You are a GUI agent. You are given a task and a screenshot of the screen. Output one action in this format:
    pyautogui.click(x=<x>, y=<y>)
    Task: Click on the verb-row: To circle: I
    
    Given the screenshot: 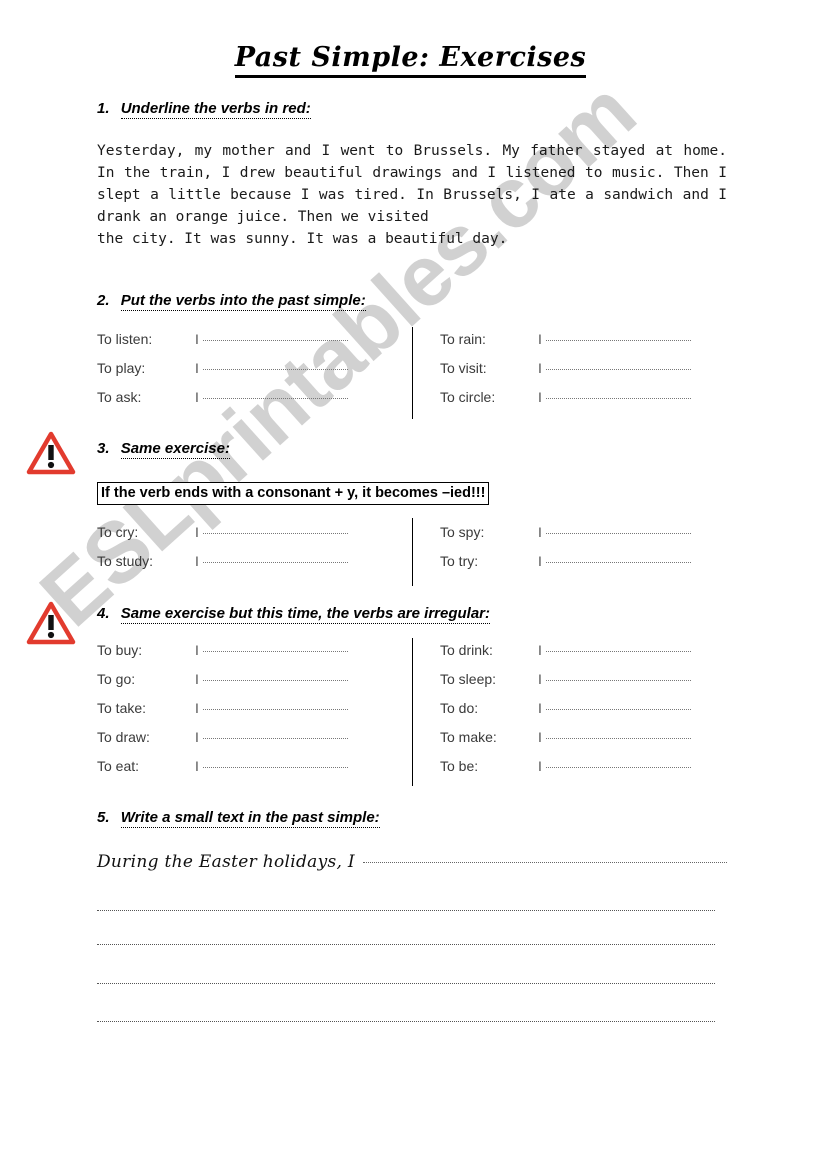 What is the action you would take?
    pyautogui.click(x=565, y=403)
    